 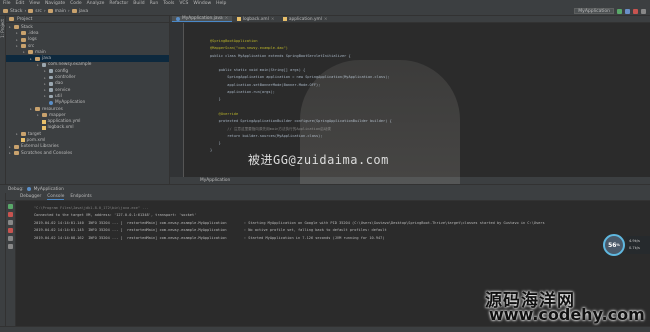 What do you see at coordinates (643, 11) in the screenshot?
I see `search-icon` at bounding box center [643, 11].